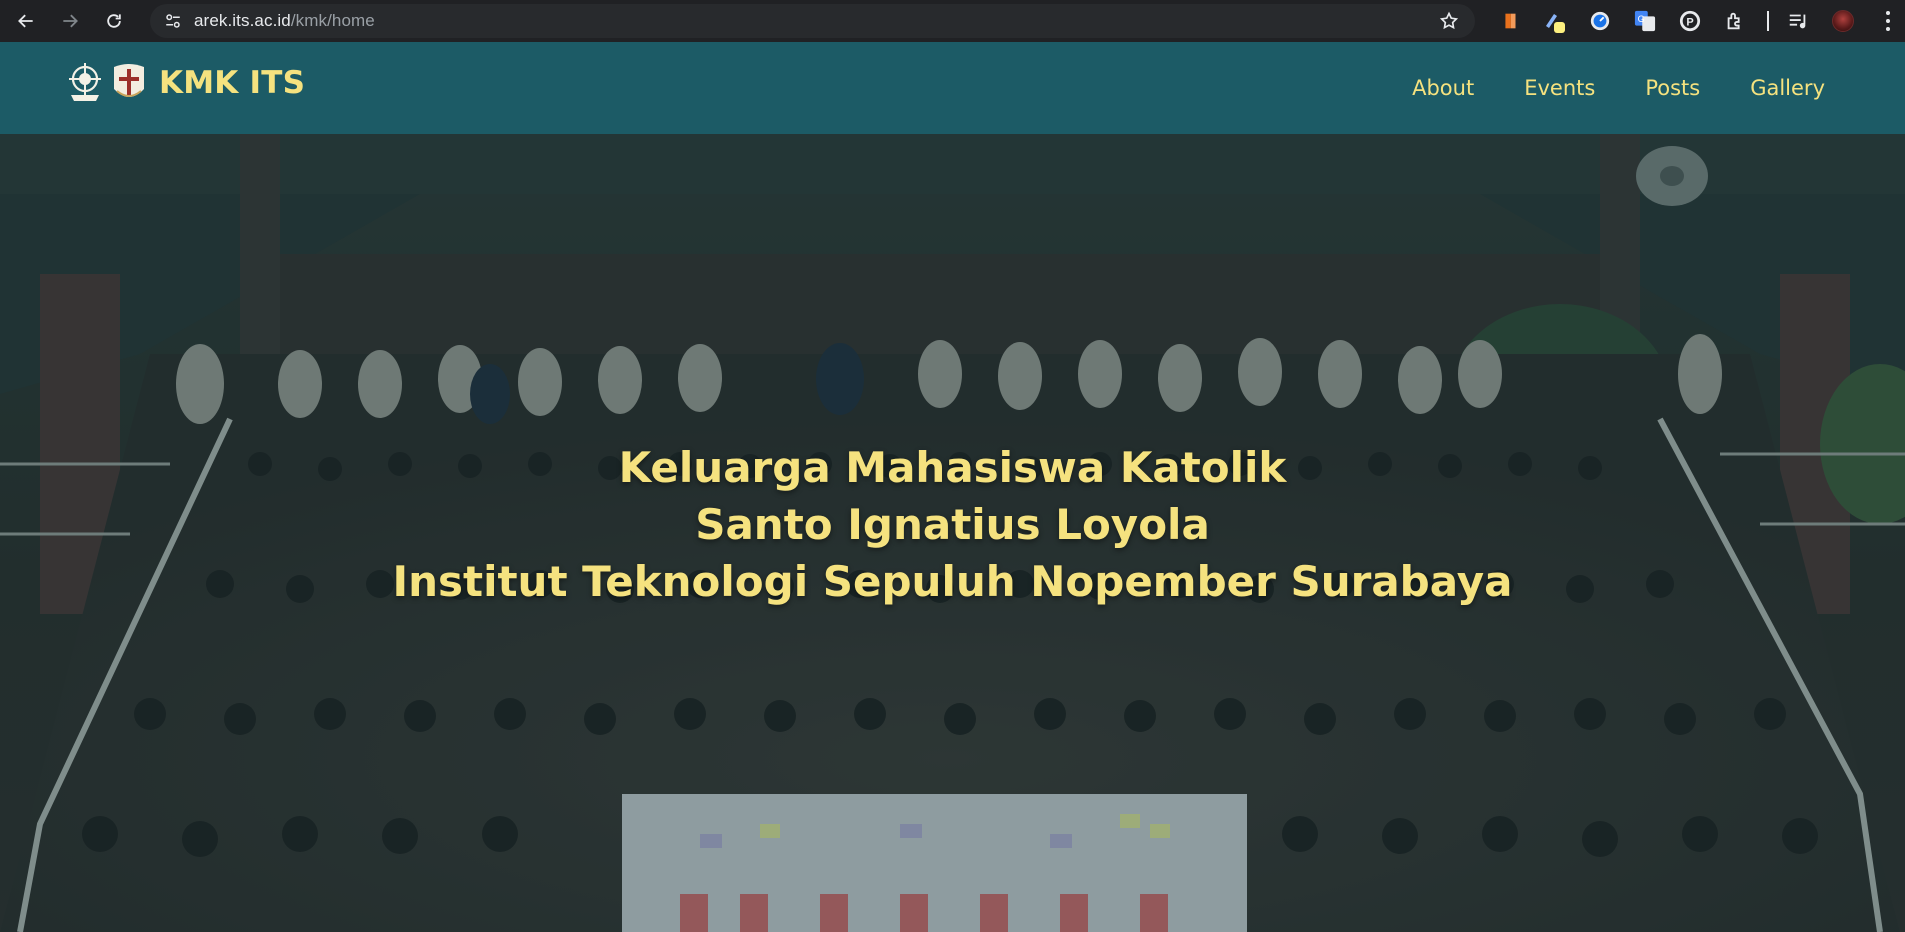  I want to click on extension-pen-icon, so click(1555, 23).